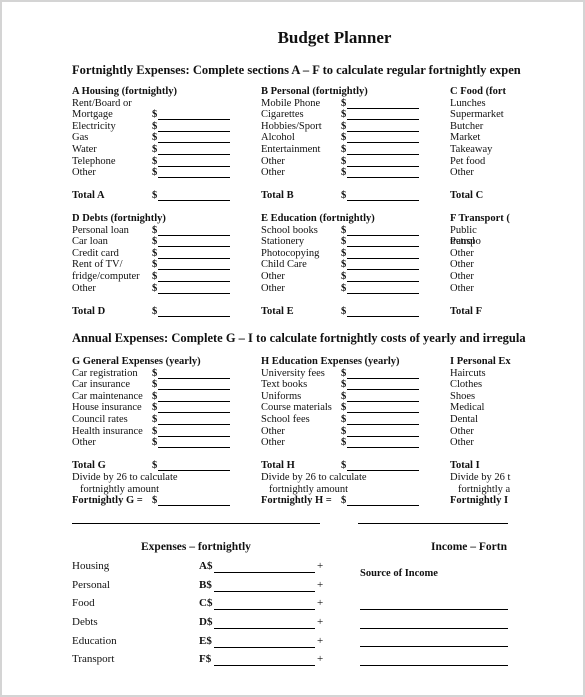 This screenshot has width=585, height=697. What do you see at coordinates (100, 230) in the screenshot?
I see `item-label: Personal loan` at bounding box center [100, 230].